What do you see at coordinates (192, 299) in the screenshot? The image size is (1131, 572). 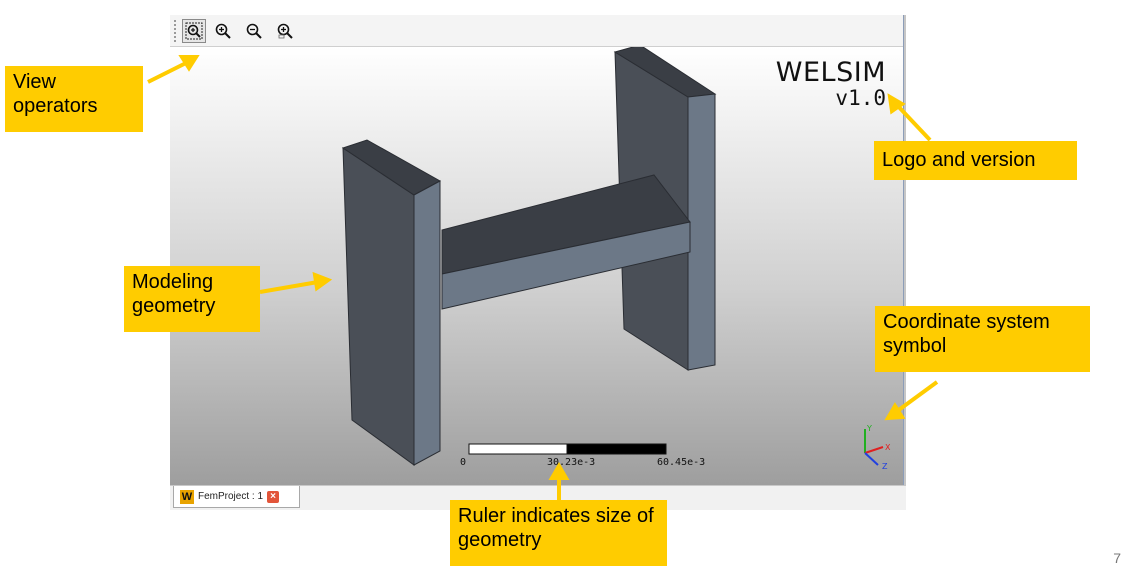 I see `callout-modeling-geometry: Modeling geometry` at bounding box center [192, 299].